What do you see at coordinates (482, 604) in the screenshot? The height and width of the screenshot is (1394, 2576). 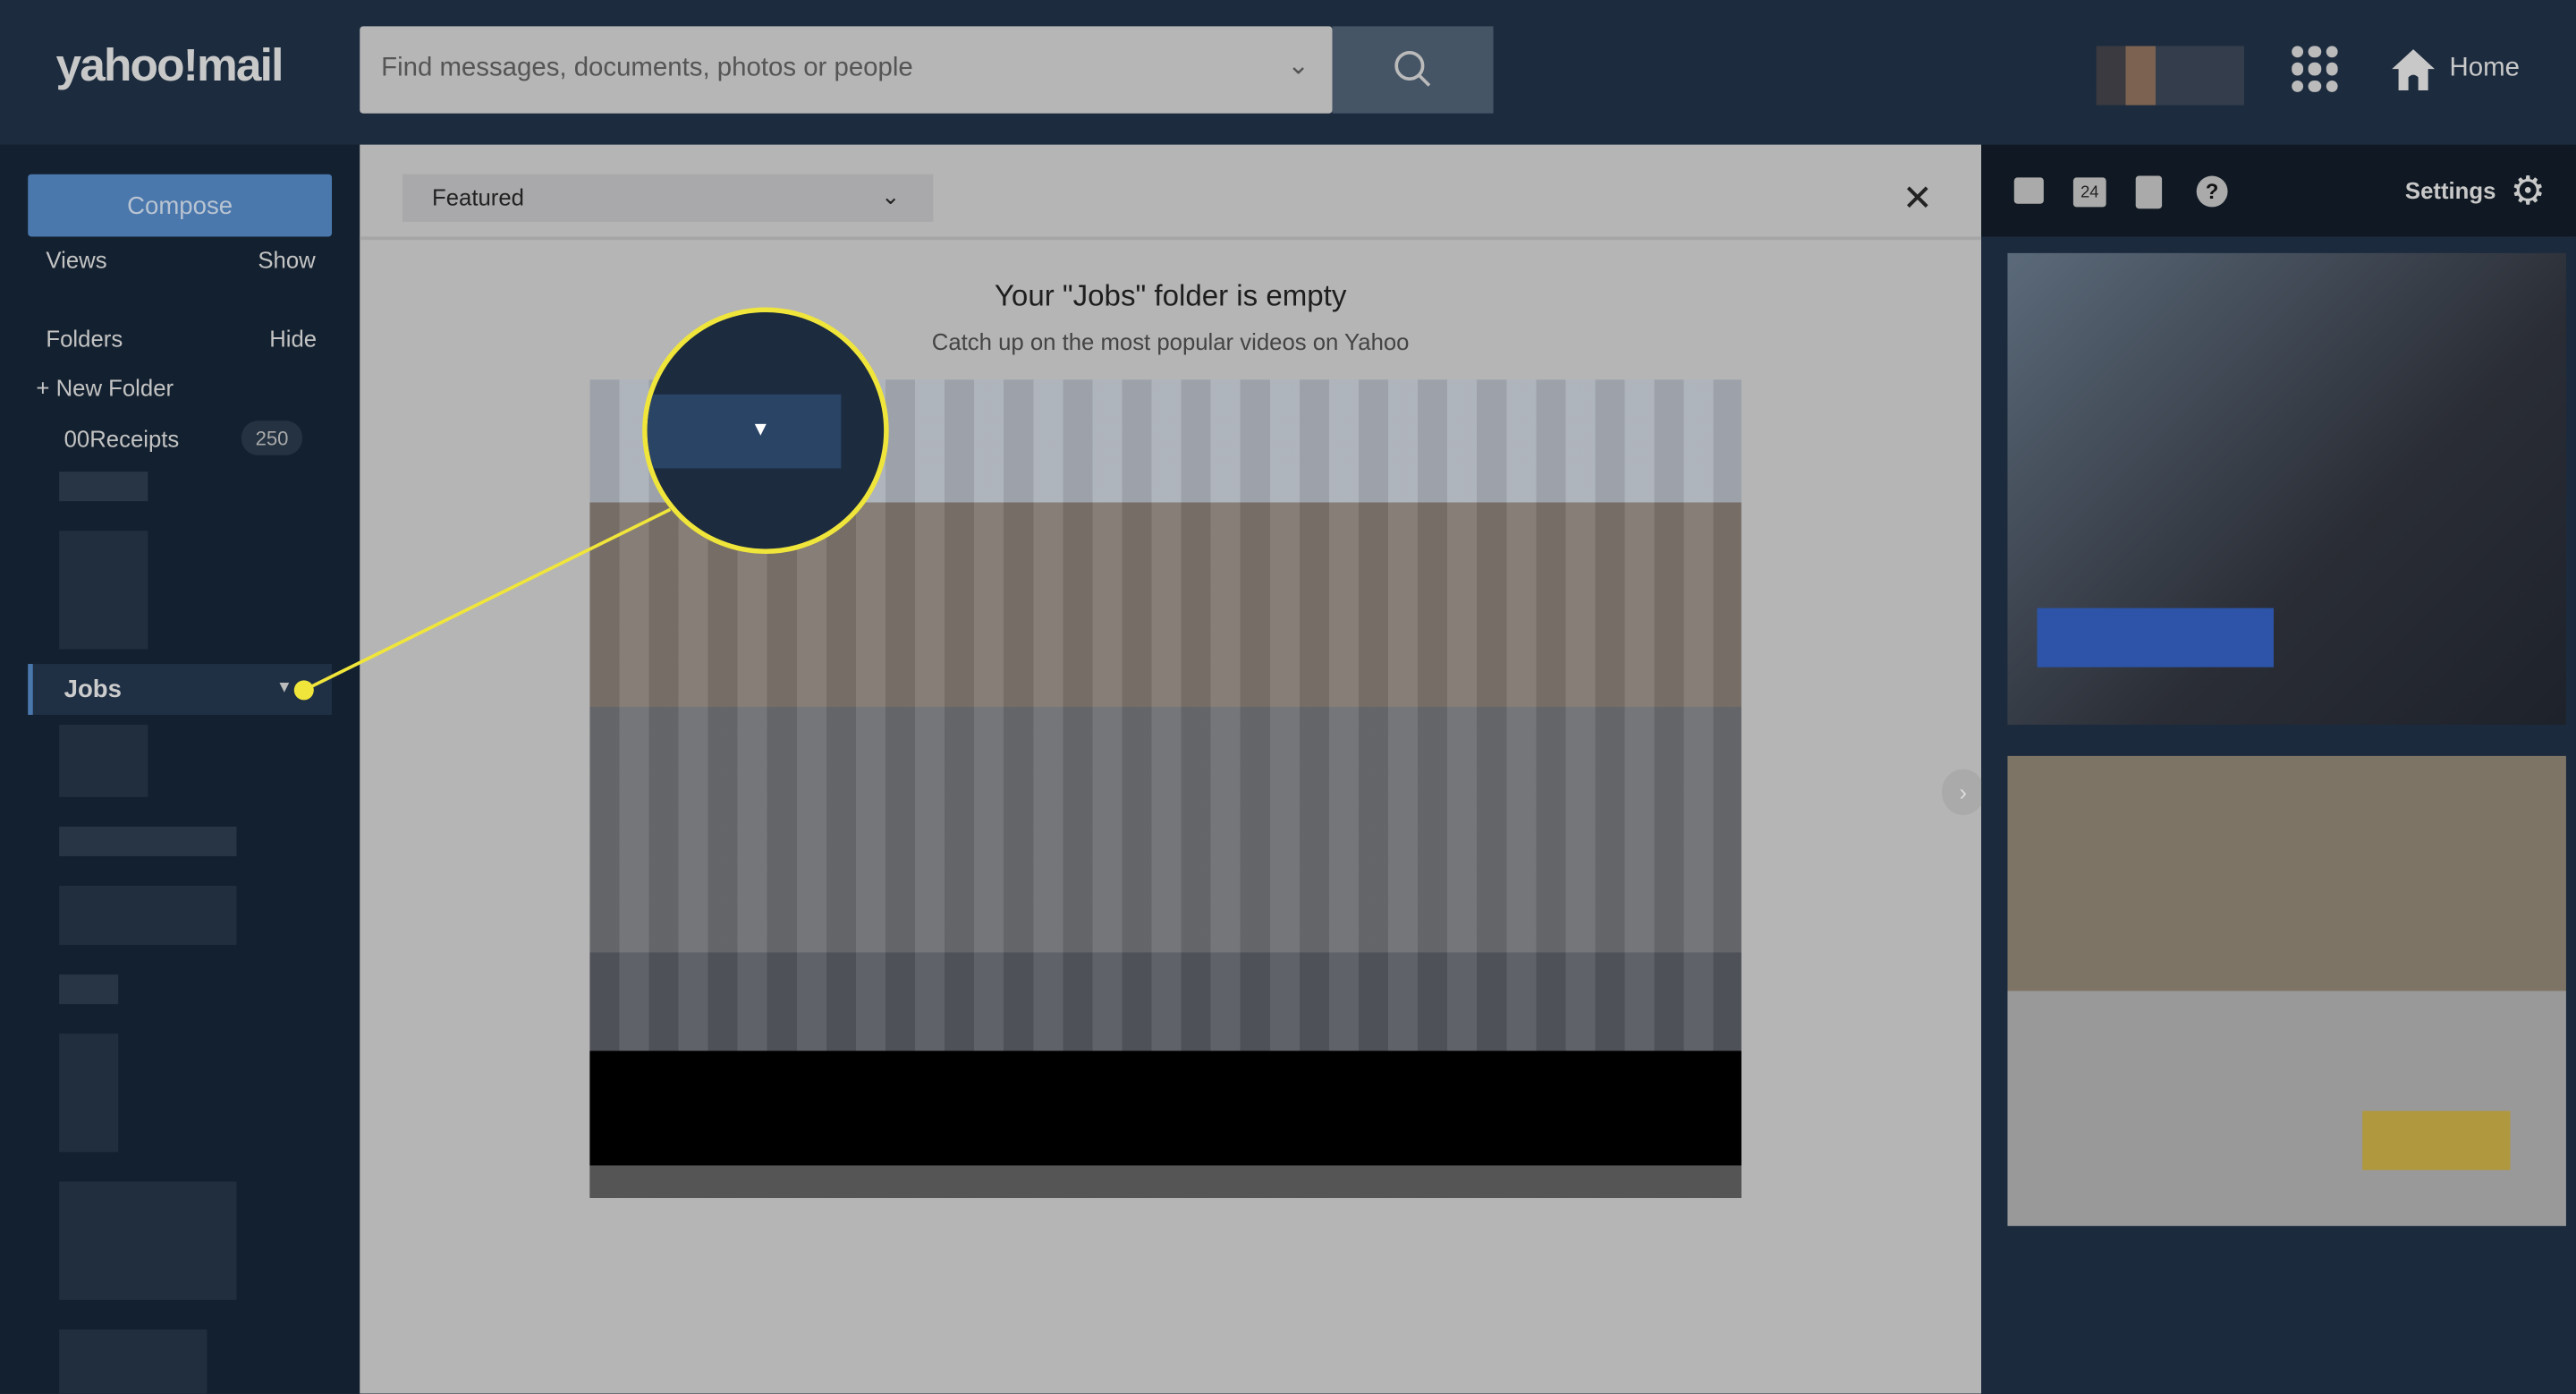 I see `callout-line` at bounding box center [482, 604].